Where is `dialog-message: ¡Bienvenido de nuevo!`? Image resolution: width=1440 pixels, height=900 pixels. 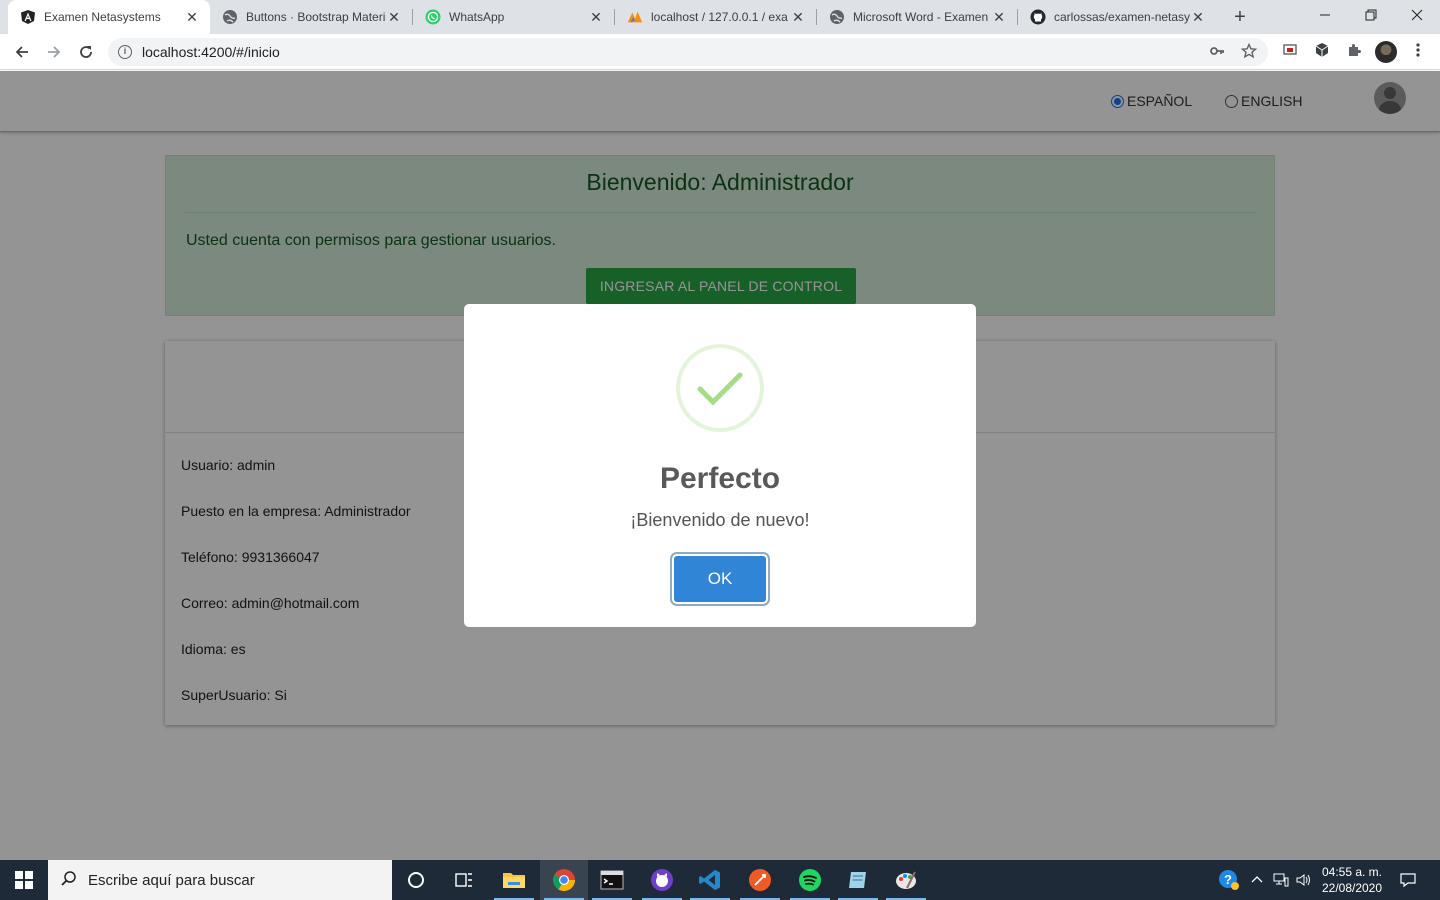 dialog-message: ¡Bienvenido de nuevo! is located at coordinates (720, 520).